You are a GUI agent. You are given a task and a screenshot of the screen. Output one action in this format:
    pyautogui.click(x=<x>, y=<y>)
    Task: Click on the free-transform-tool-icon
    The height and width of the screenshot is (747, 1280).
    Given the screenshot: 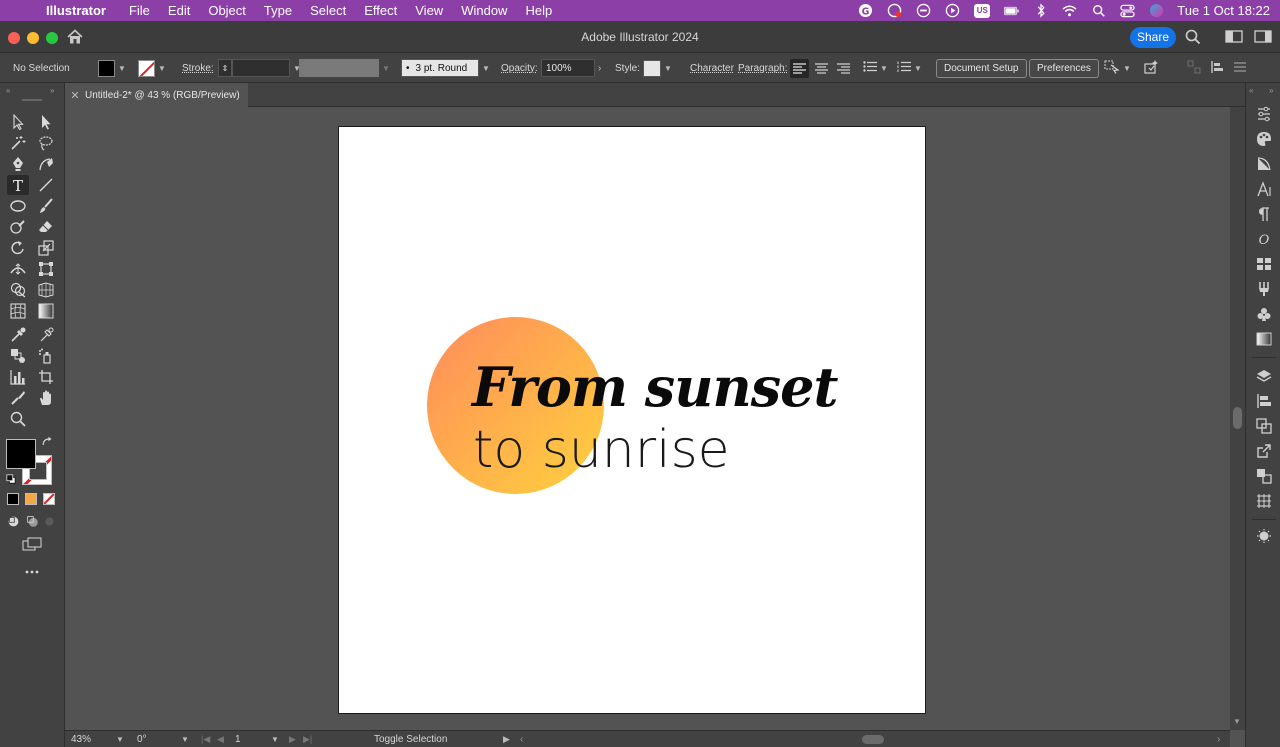 What is the action you would take?
    pyautogui.click(x=46, y=269)
    